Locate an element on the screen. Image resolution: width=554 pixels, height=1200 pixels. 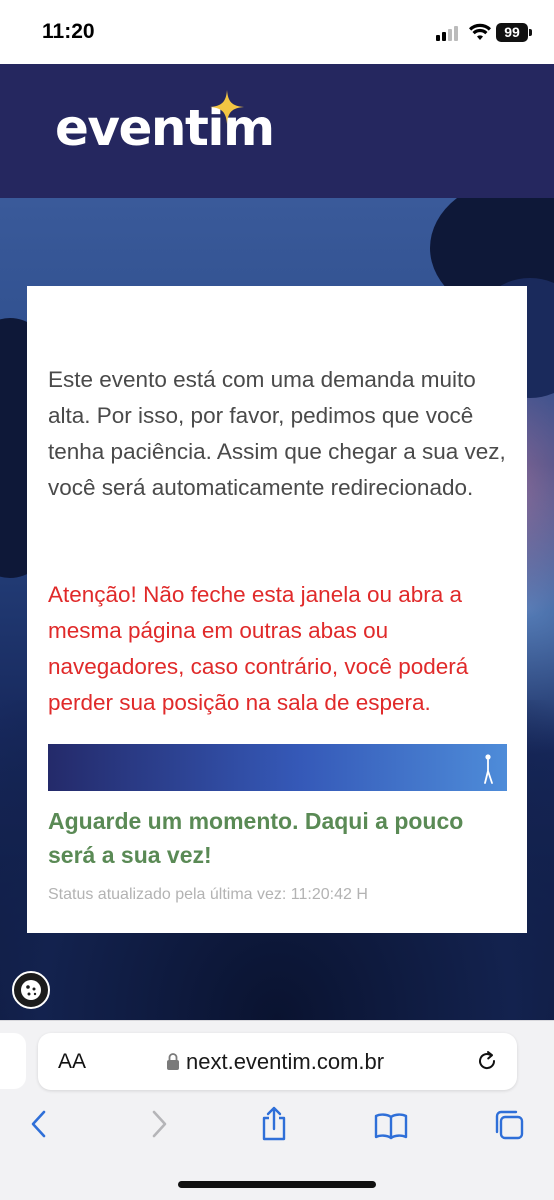
text-size-button: AA is located at coordinates (72, 1062).